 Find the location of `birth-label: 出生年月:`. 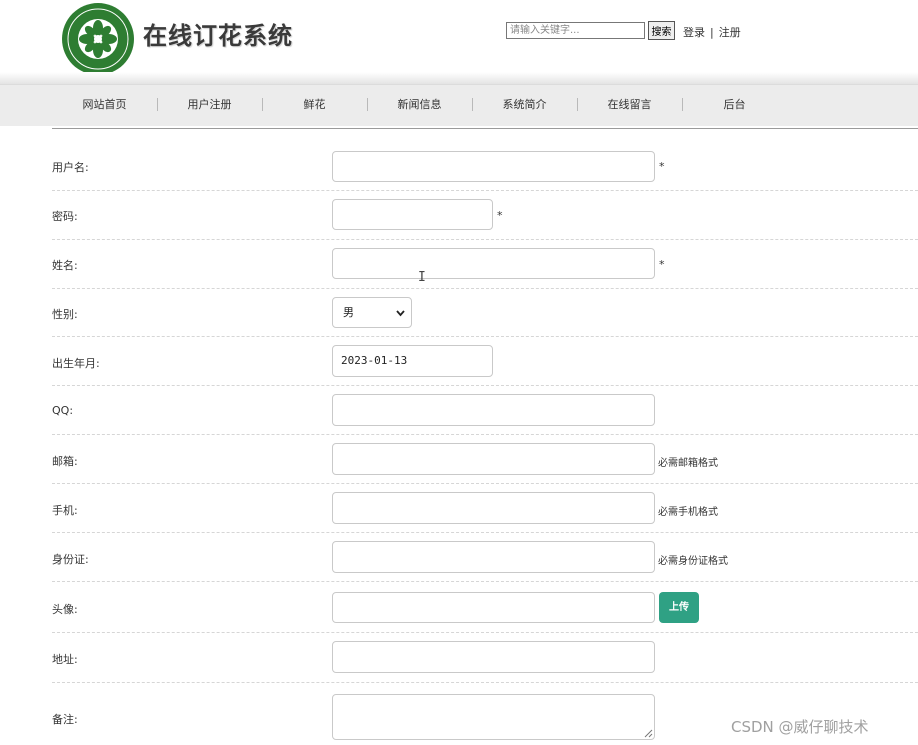

birth-label: 出生年月: is located at coordinates (76, 363).